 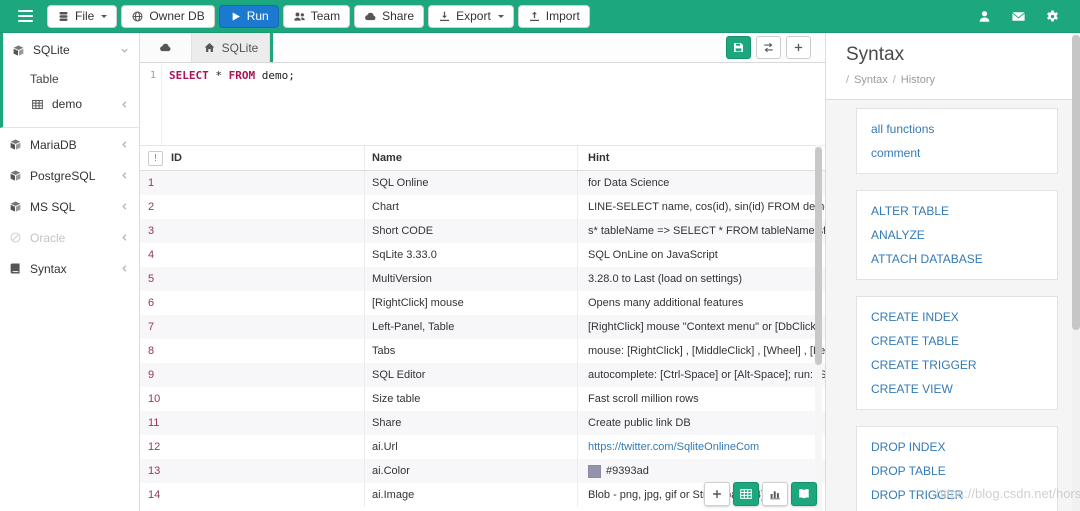 I want to click on db-stack-icon, so click(x=63, y=16).